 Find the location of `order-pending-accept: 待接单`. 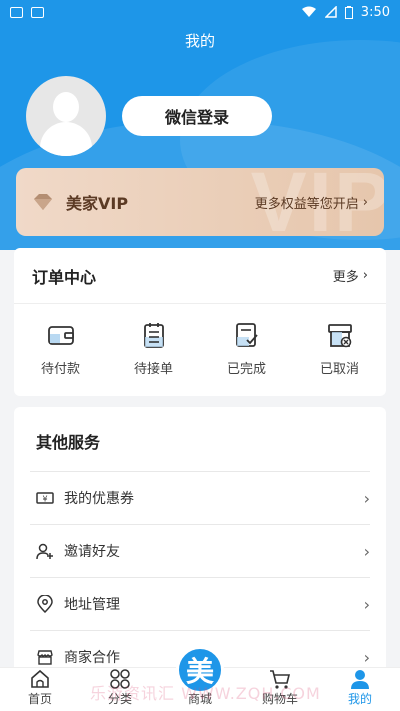

order-pending-accept: 待接单 is located at coordinates (154, 348).